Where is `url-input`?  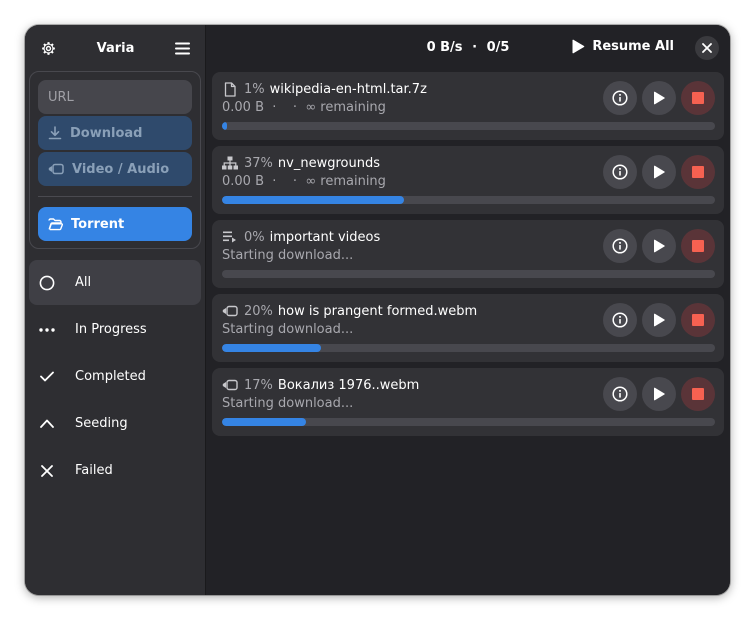 url-input is located at coordinates (115, 97).